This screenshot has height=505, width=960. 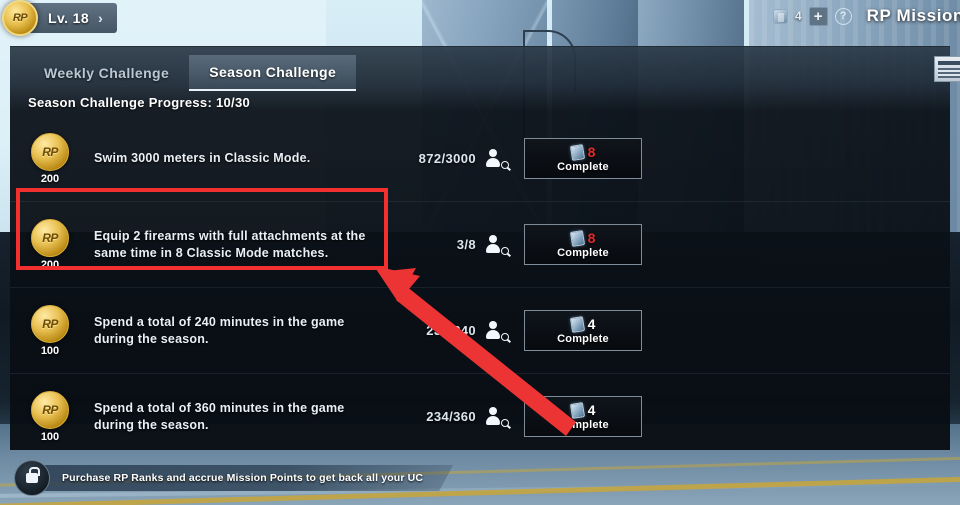 What do you see at coordinates (843, 16) in the screenshot?
I see `help-icon: ?` at bounding box center [843, 16].